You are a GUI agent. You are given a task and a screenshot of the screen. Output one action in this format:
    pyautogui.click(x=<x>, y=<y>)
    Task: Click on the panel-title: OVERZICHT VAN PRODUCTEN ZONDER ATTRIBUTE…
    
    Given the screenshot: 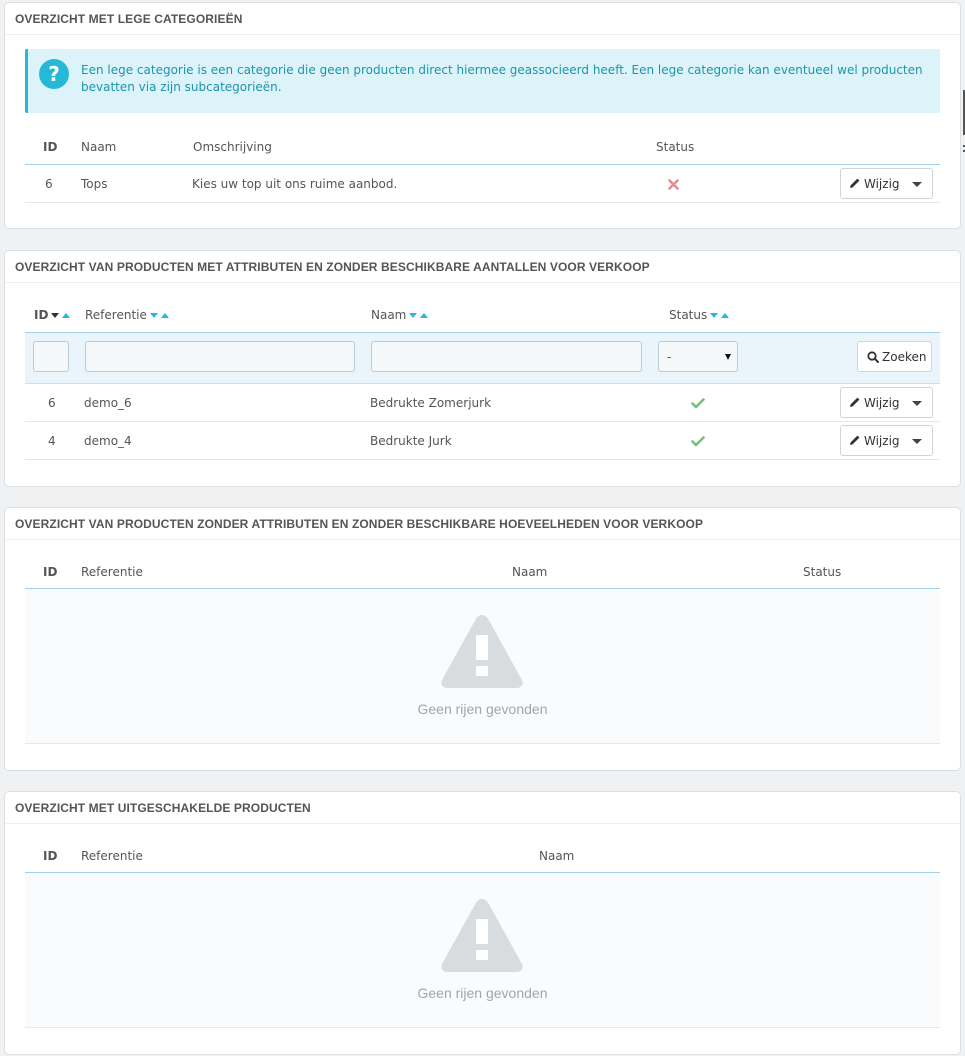 What is the action you would take?
    pyautogui.click(x=482, y=524)
    